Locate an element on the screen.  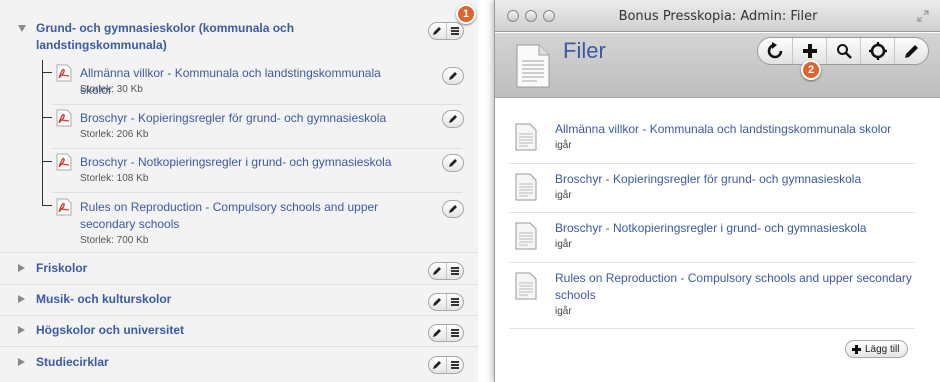
window-titlebar: Bonus Presskopia: Admin: Filer is located at coordinates (717, 16).